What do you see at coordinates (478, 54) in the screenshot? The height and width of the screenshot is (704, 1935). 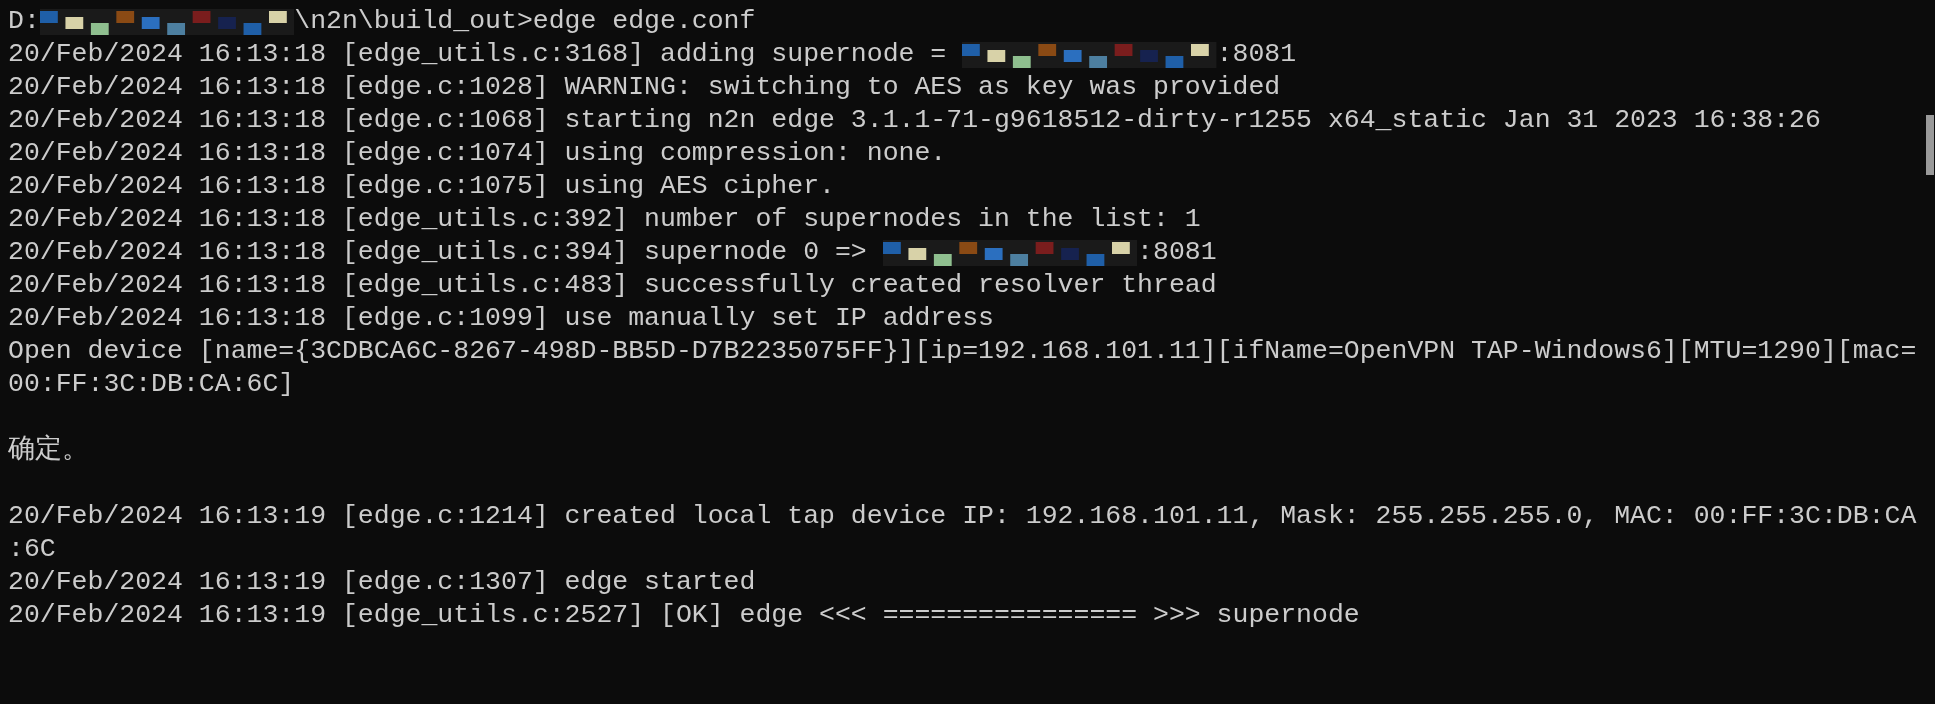 I see `terminal-text: 20/Feb/2024 16:13:18 [edge_utils.c:3168] adding supernode =` at bounding box center [478, 54].